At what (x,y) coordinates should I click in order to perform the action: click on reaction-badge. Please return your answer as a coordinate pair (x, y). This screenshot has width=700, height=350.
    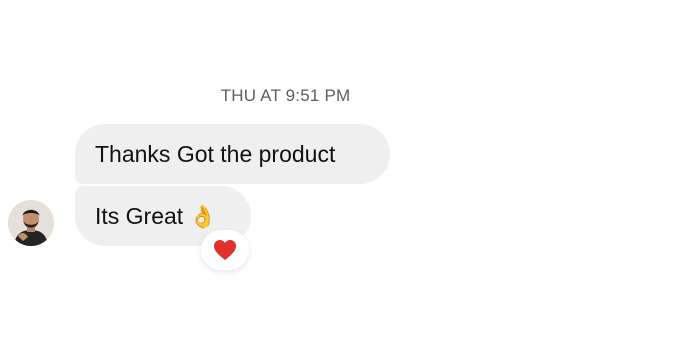
    Looking at the image, I should click on (225, 250).